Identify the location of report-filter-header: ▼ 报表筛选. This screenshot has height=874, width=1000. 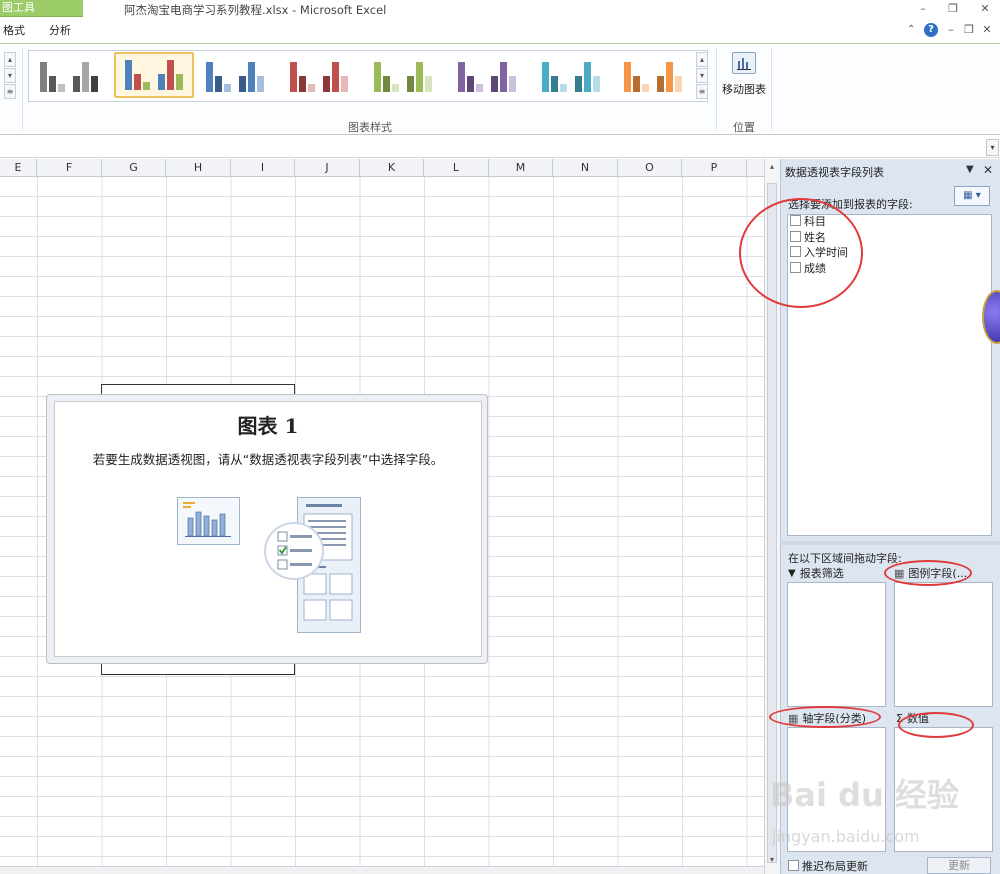
(816, 573).